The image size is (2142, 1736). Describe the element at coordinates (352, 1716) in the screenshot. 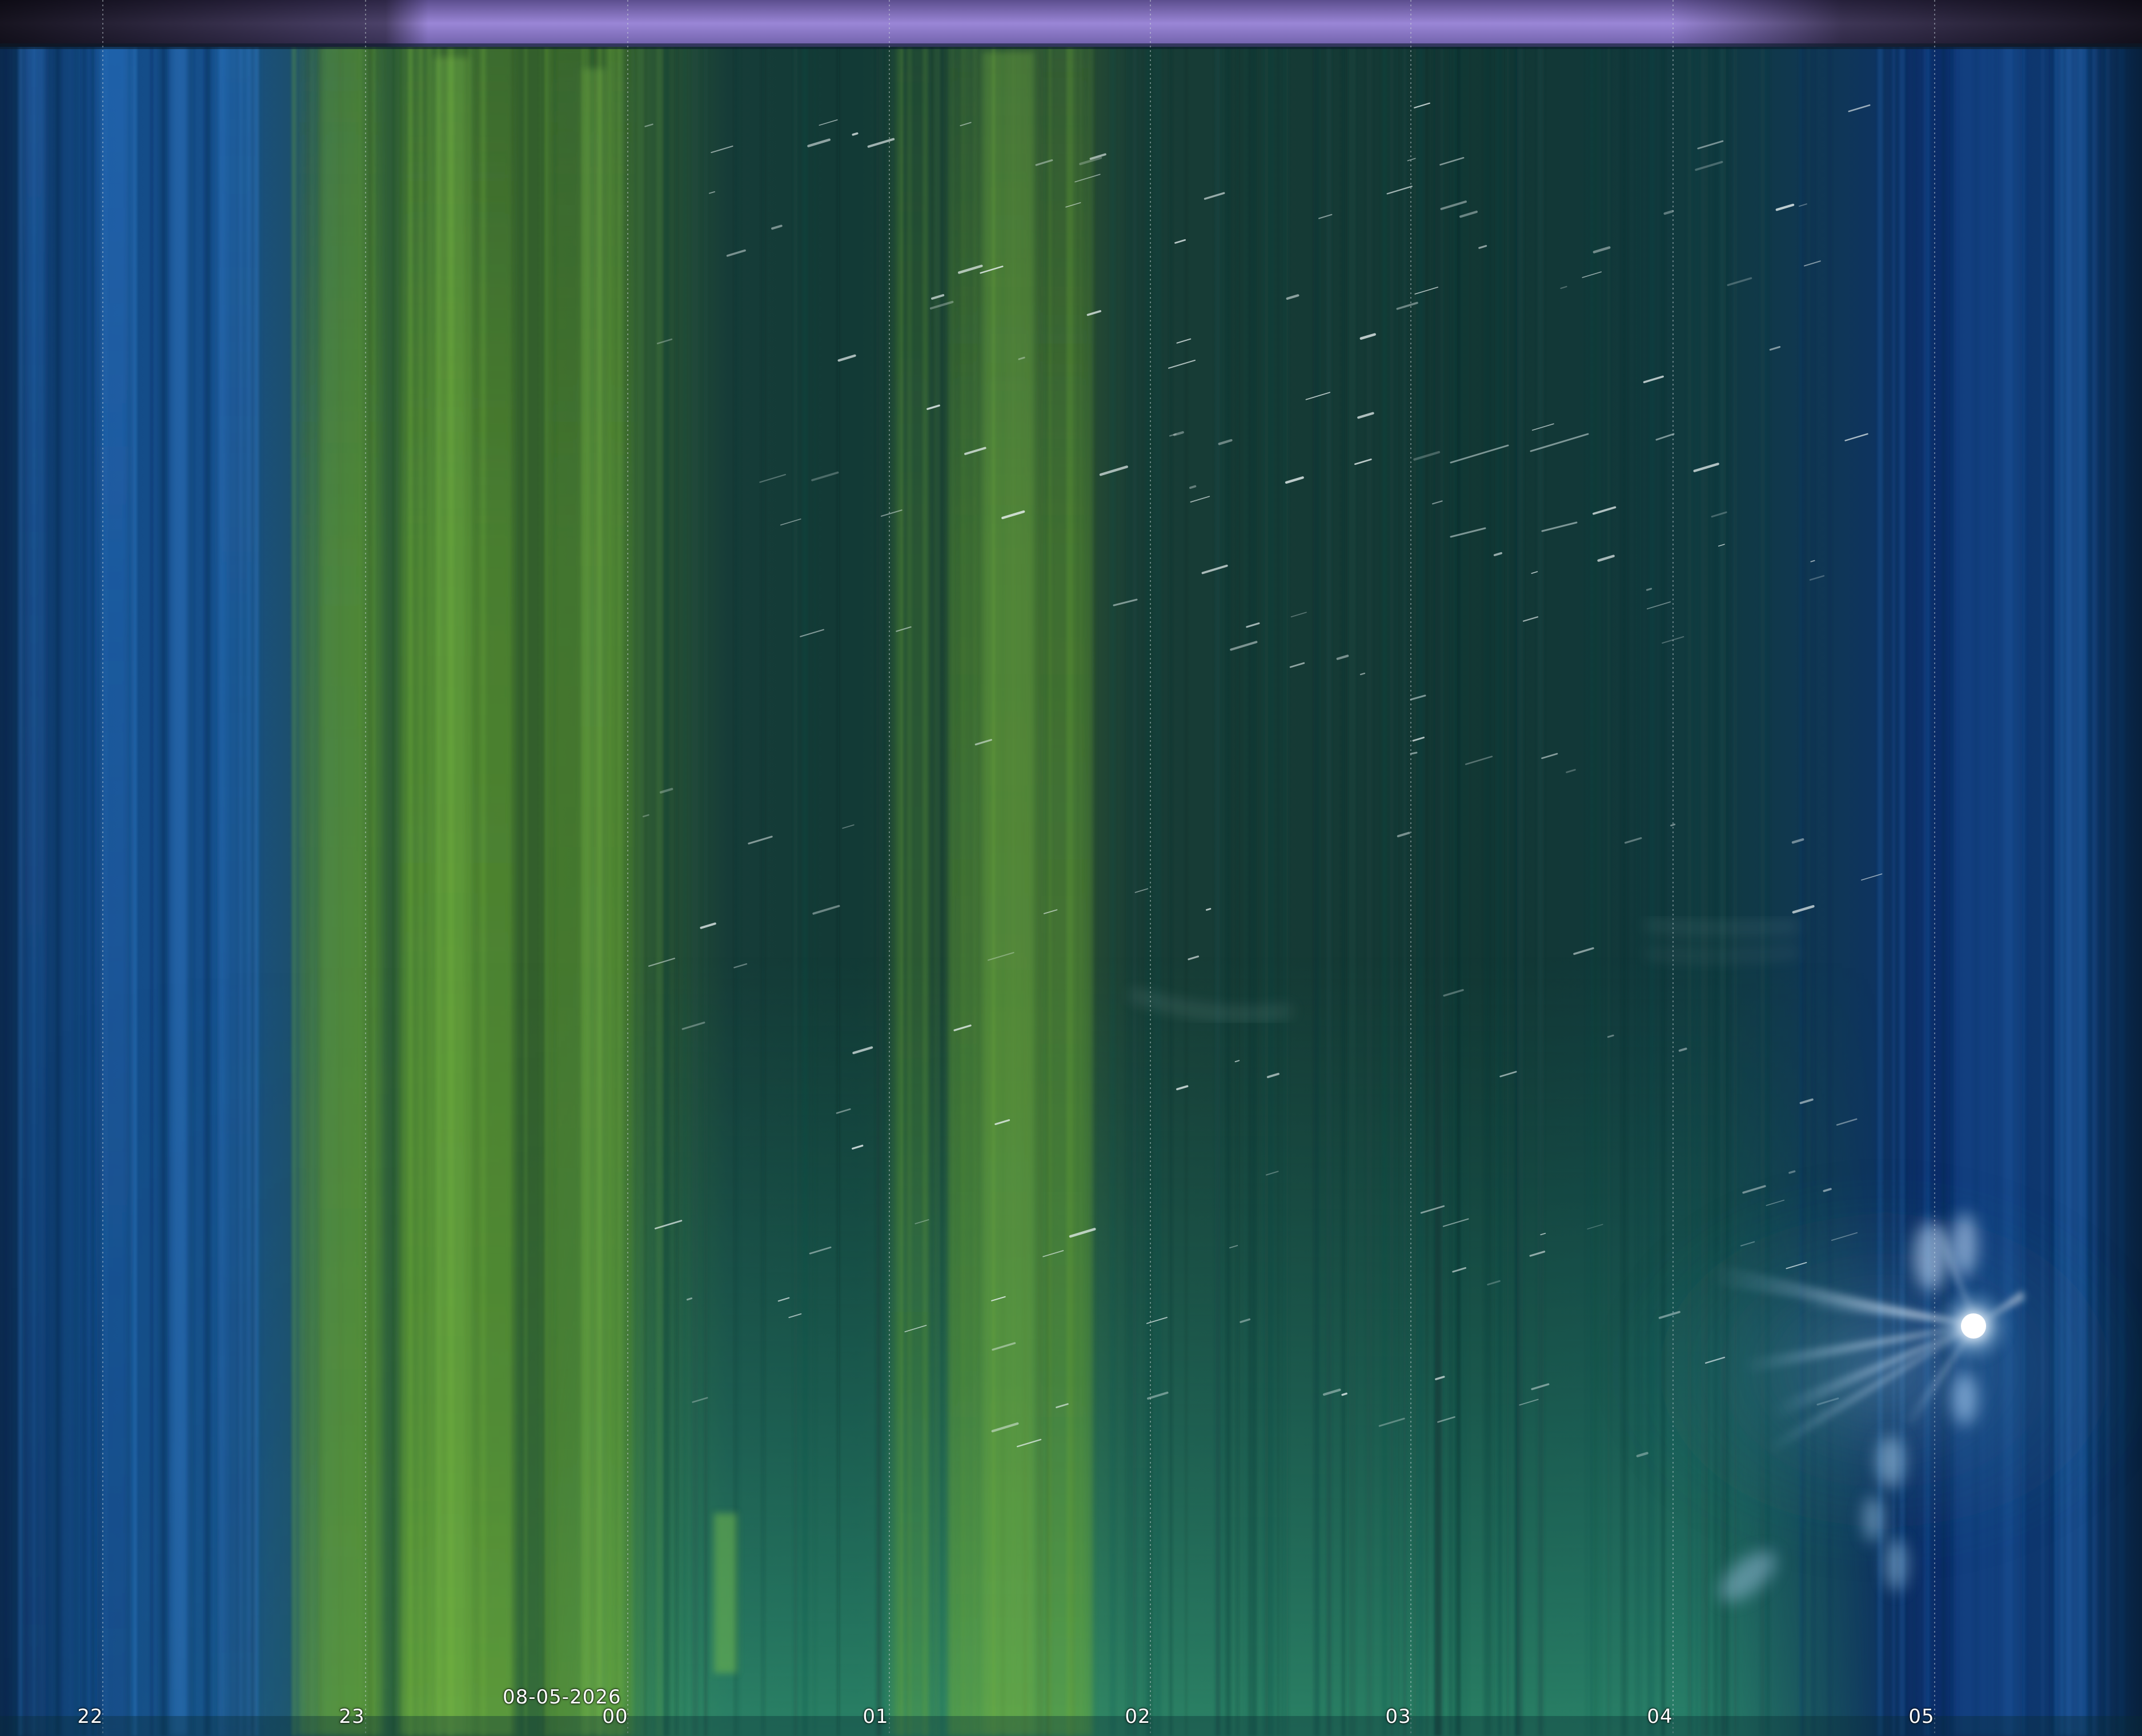

I see `hour-label: 23` at that location.